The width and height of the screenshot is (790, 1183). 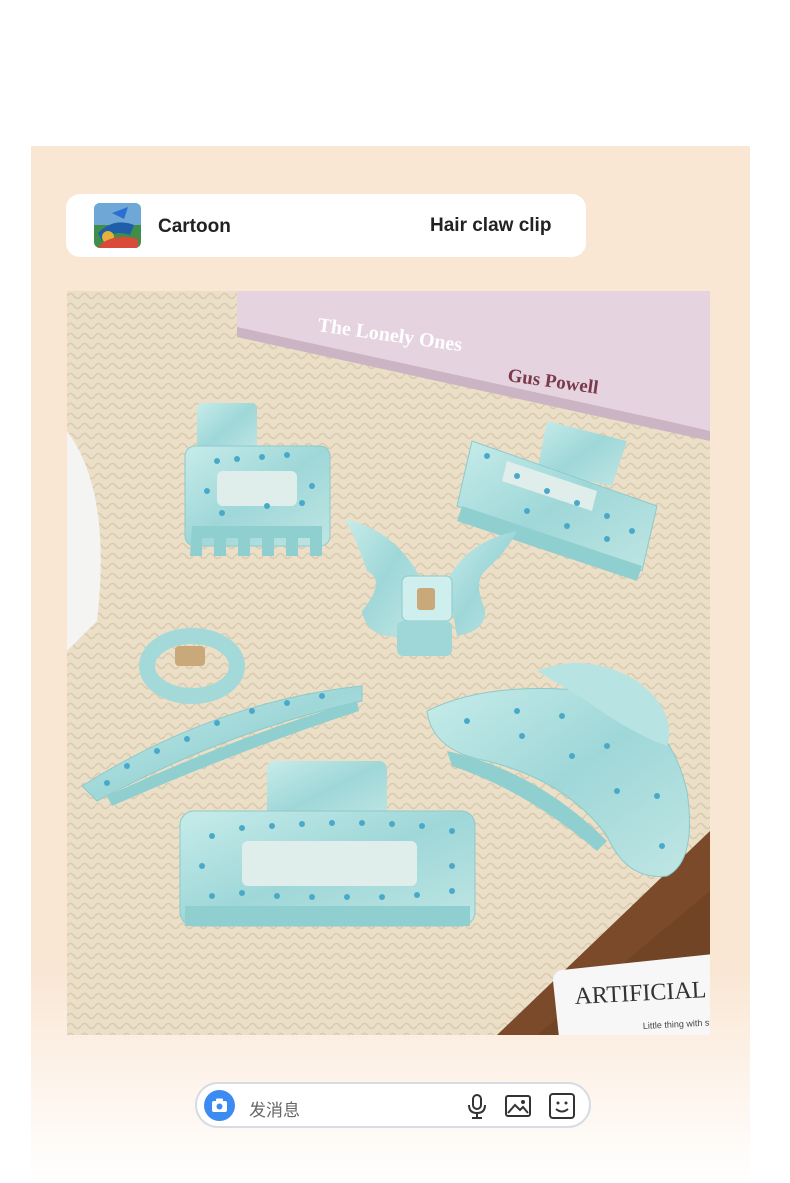 I want to click on image-icon, so click(x=518, y=1106).